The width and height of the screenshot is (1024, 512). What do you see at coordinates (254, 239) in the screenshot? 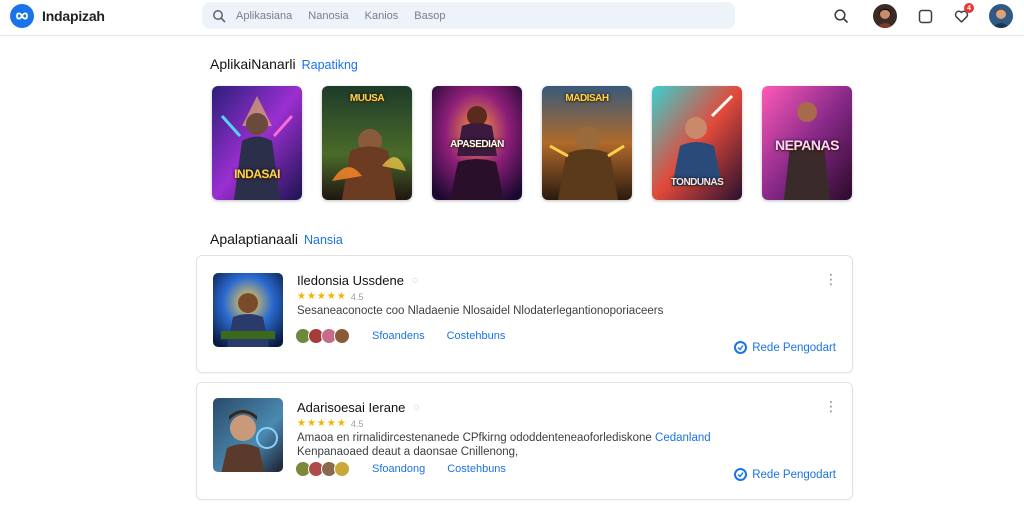
I see `recommended-title: Apalaptianaali` at bounding box center [254, 239].